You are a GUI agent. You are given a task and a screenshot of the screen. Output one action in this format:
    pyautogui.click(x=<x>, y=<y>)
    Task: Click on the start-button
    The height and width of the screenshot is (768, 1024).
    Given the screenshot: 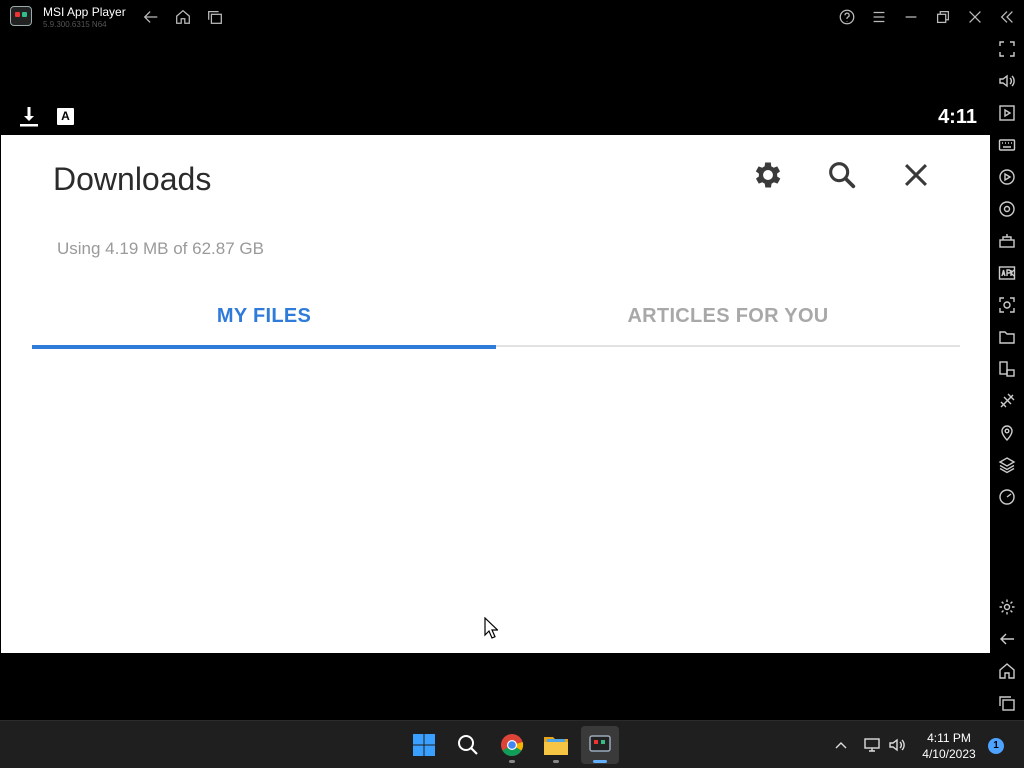 What is the action you would take?
    pyautogui.click(x=424, y=745)
    